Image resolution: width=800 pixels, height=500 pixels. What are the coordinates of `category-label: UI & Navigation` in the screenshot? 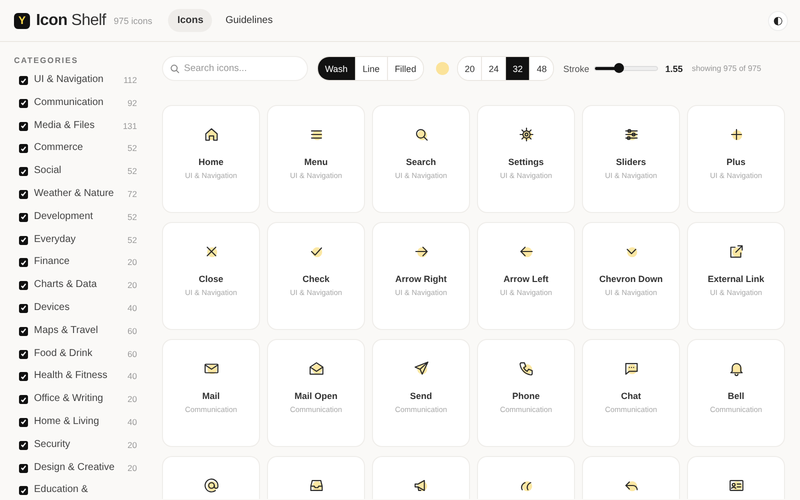 It's located at (77, 80).